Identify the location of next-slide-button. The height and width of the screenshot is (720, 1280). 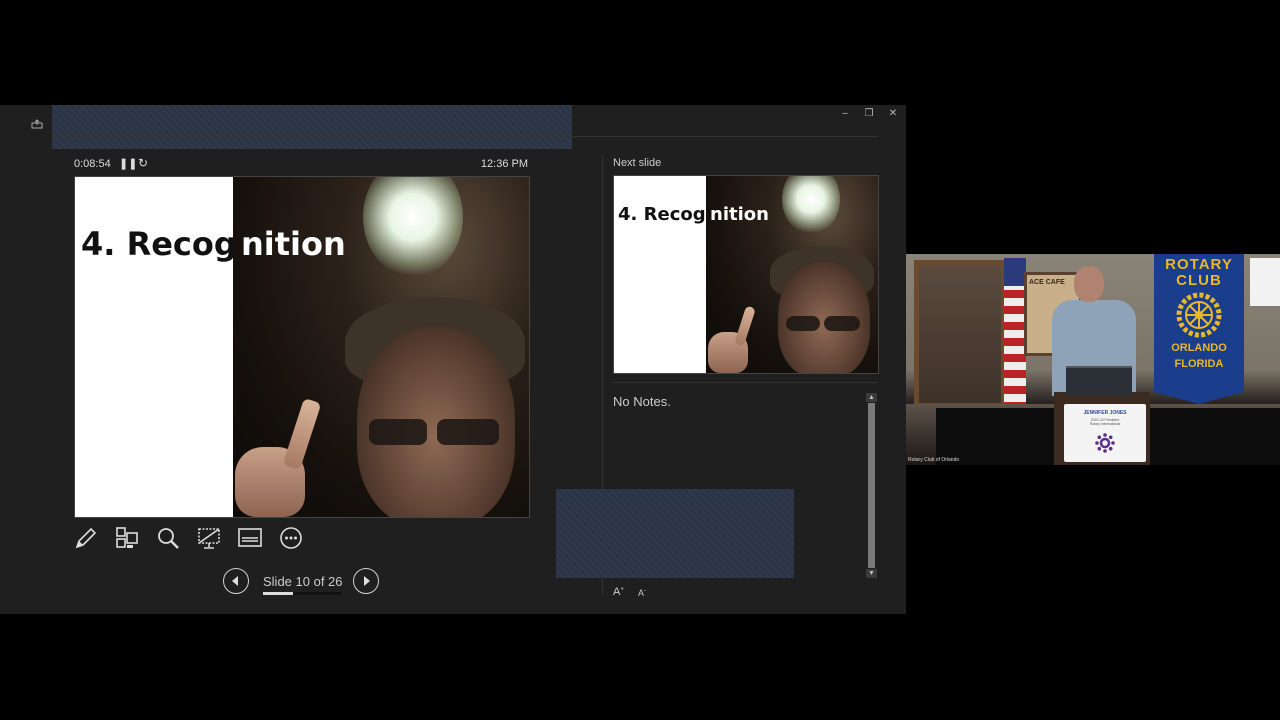
(366, 581).